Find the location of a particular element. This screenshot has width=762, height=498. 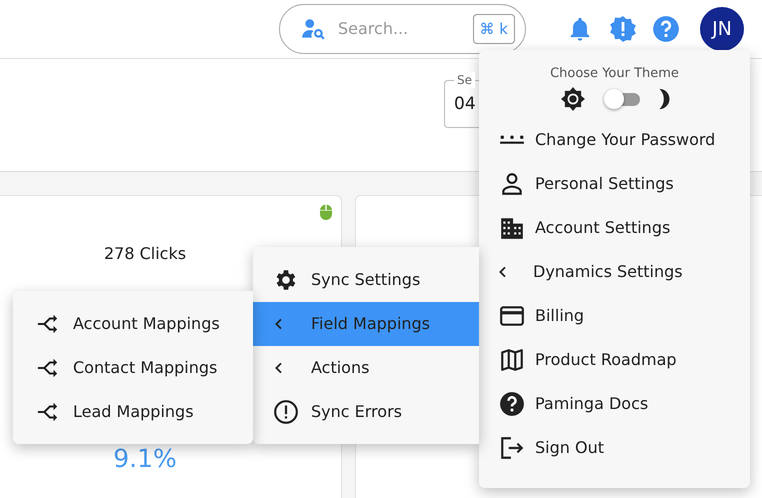

theme-label: Choose Your Theme is located at coordinates (614, 74).